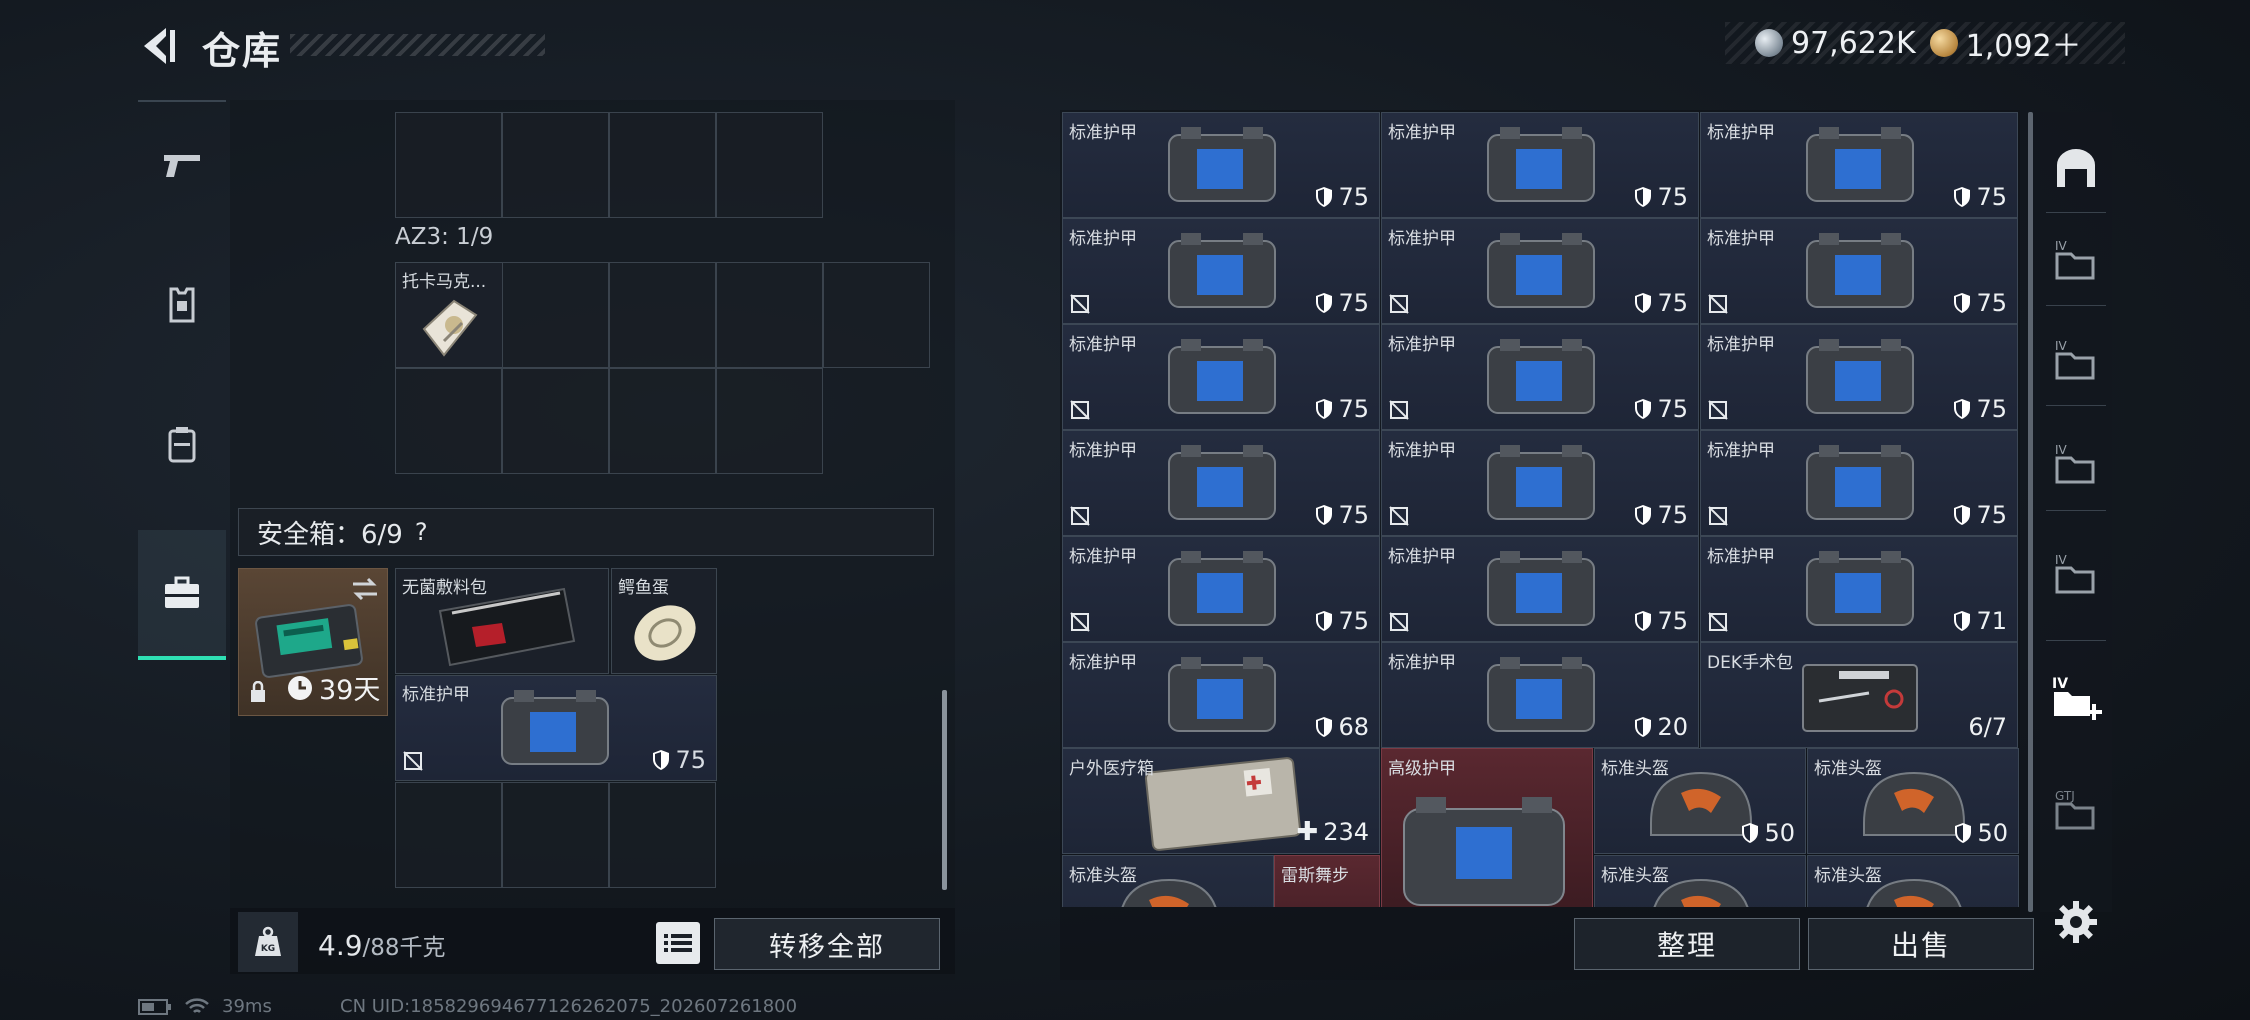  What do you see at coordinates (1987, 727) in the screenshot?
I see `stash-item-value: 6/7` at bounding box center [1987, 727].